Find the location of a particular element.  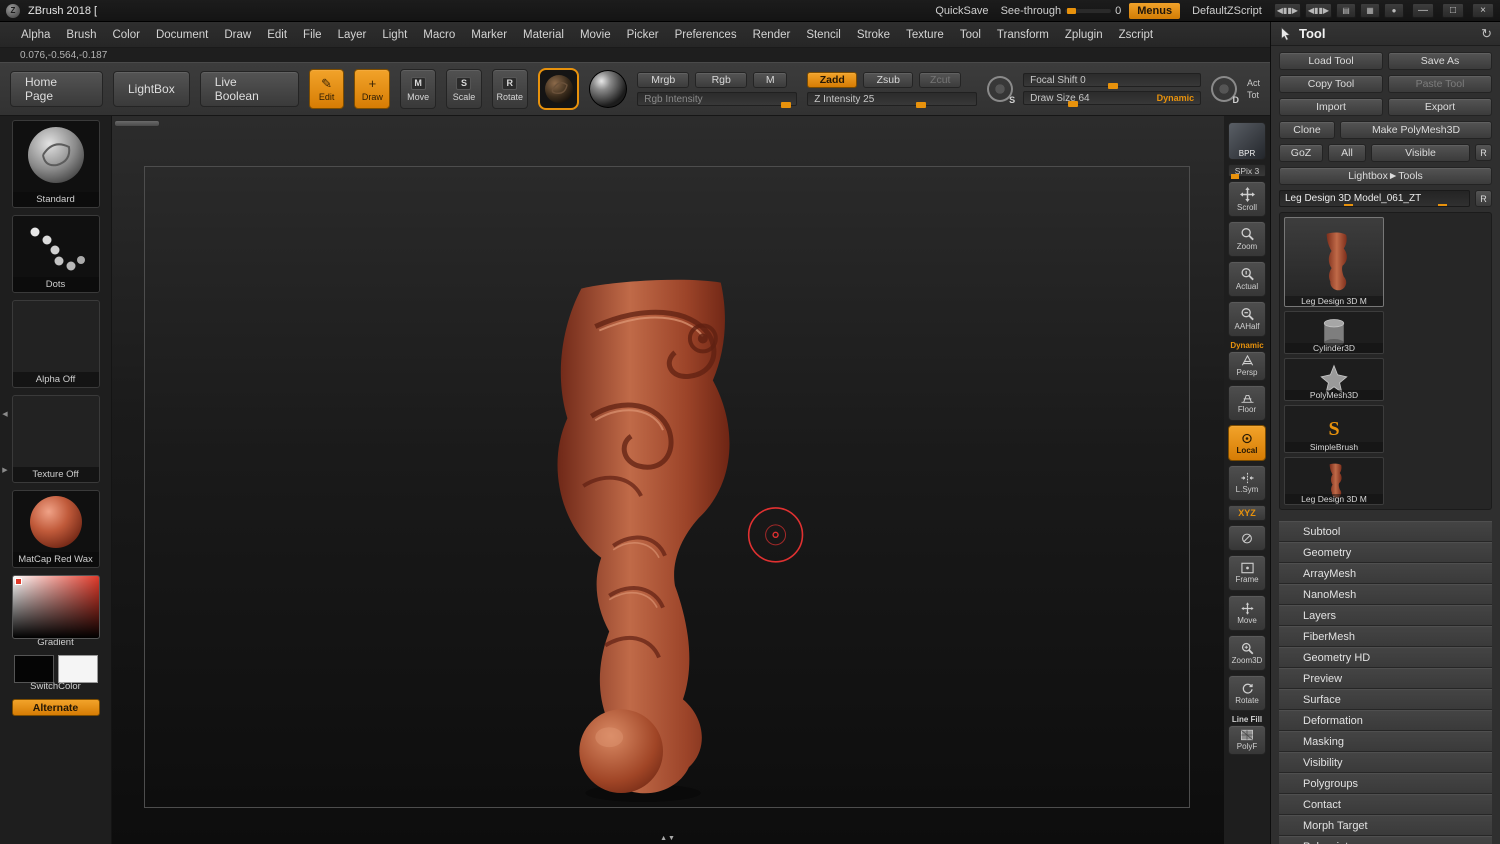

aahalf-button: AAHalf is located at coordinates (1247, 319).